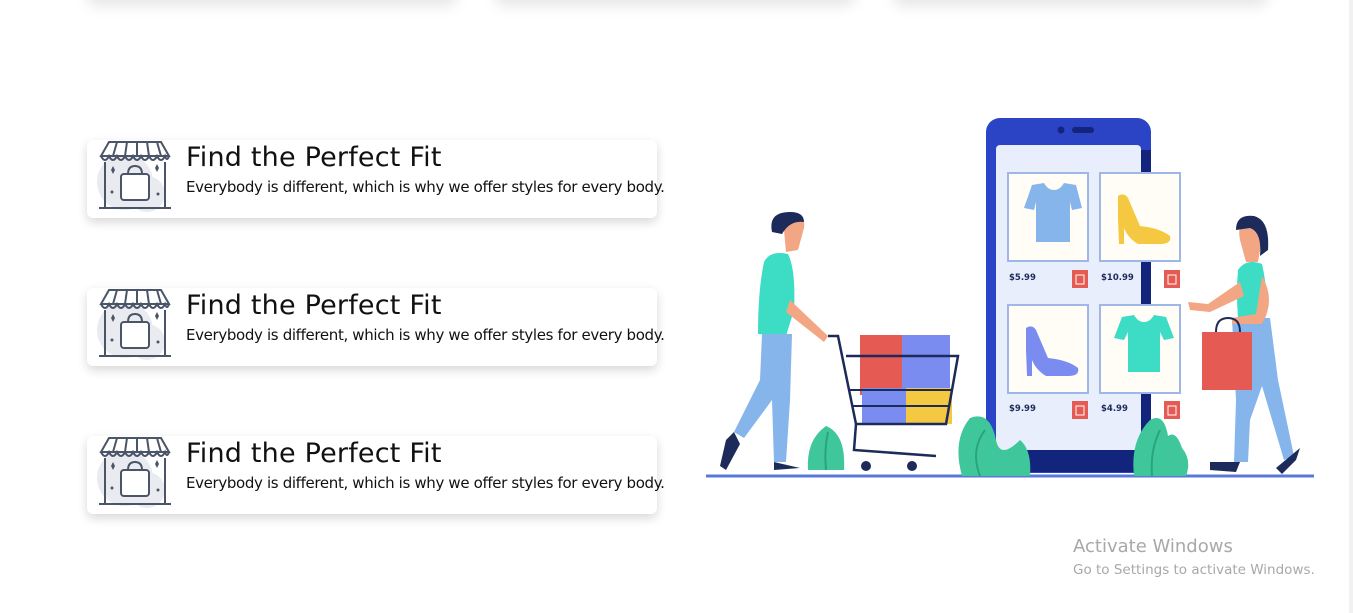  I want to click on phone-graphic, so click(1068, 295).